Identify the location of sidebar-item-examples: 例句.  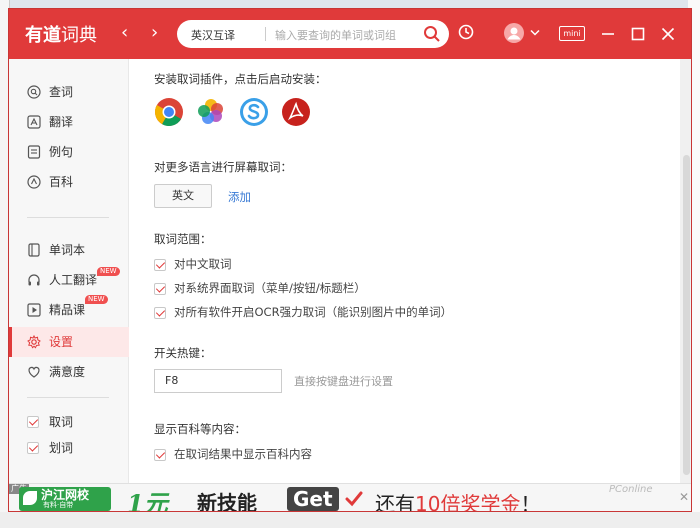
(69, 152).